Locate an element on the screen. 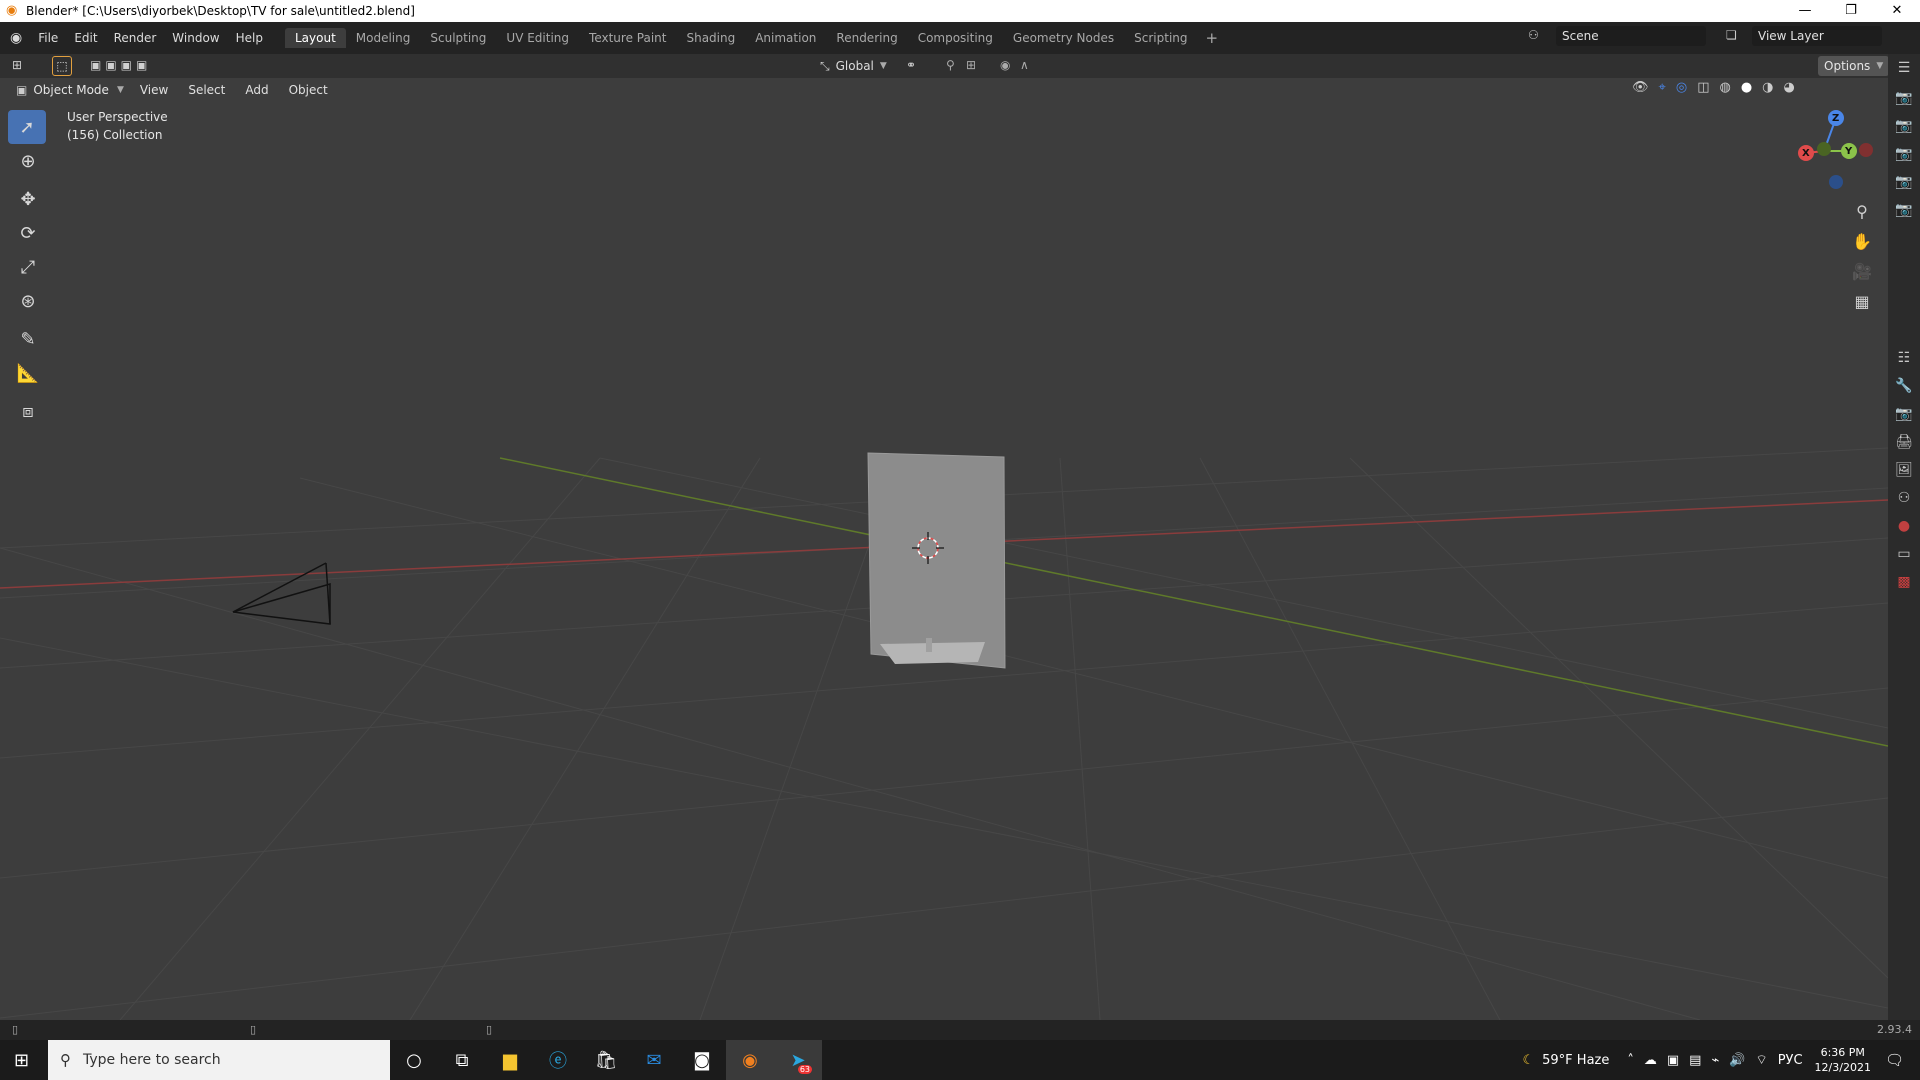  rotate-tool-icon: ⟳ is located at coordinates (28, 233).